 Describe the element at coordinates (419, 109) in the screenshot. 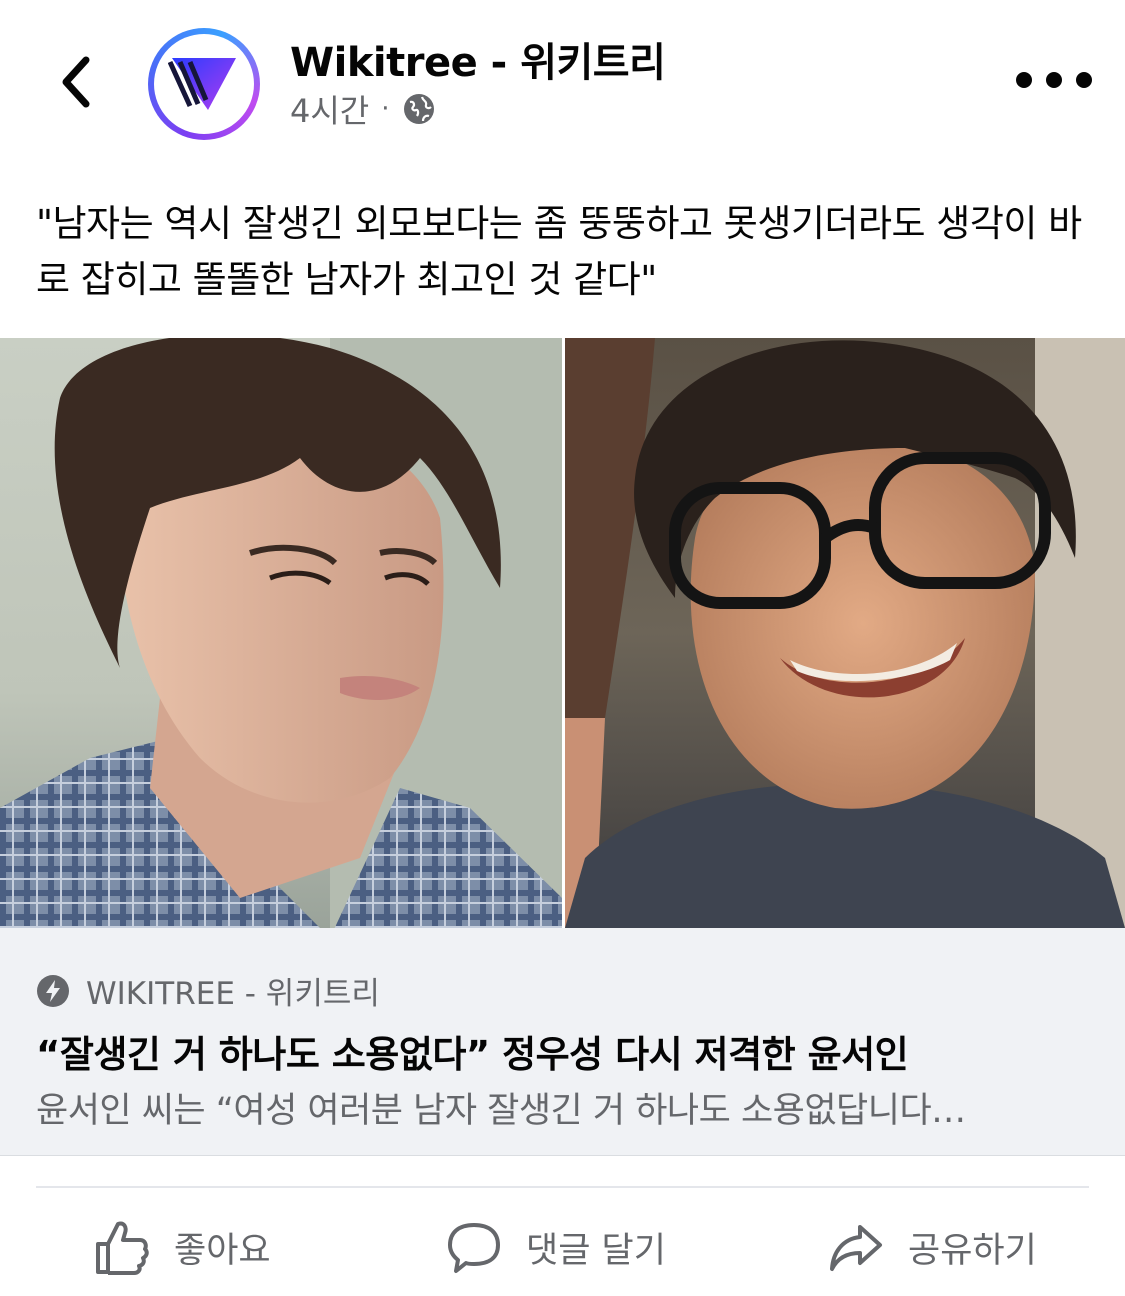

I see `globe-icon` at that location.